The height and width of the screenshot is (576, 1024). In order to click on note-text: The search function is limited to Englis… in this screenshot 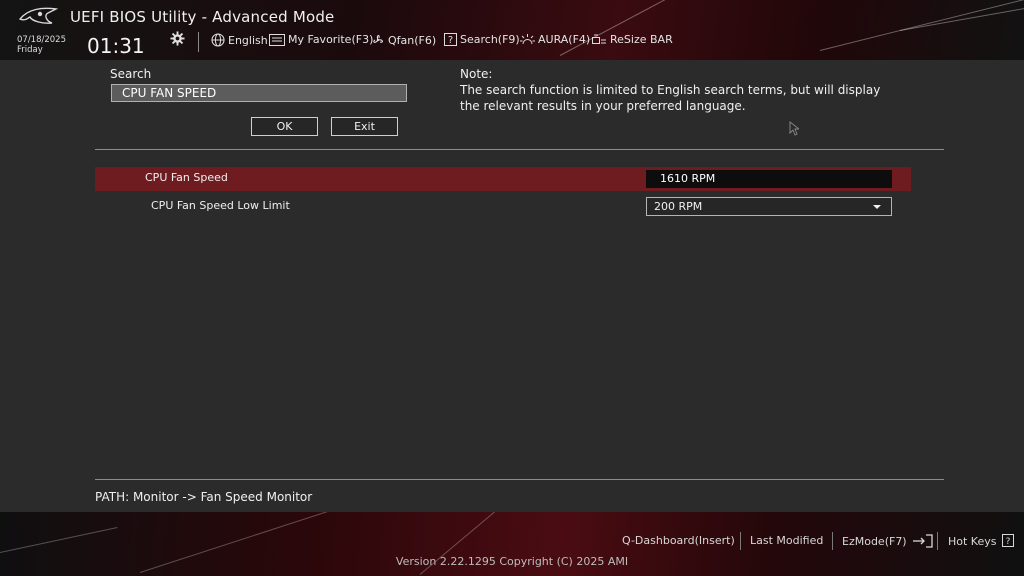, I will do `click(670, 98)`.